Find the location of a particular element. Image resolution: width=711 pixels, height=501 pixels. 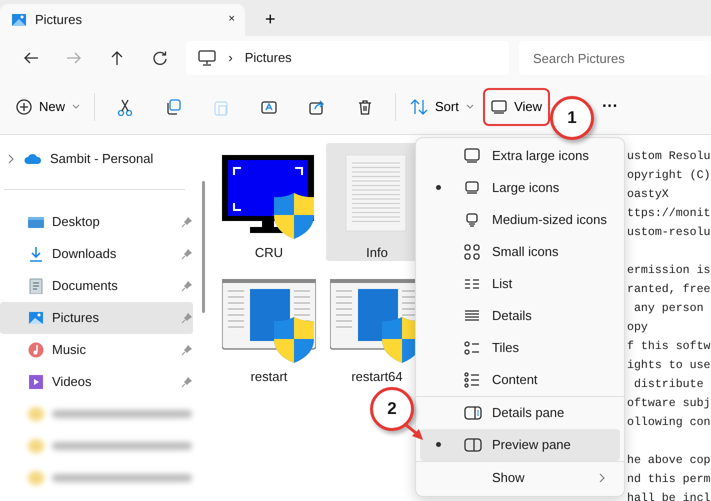

menu-item: Details pane is located at coordinates (520, 413).